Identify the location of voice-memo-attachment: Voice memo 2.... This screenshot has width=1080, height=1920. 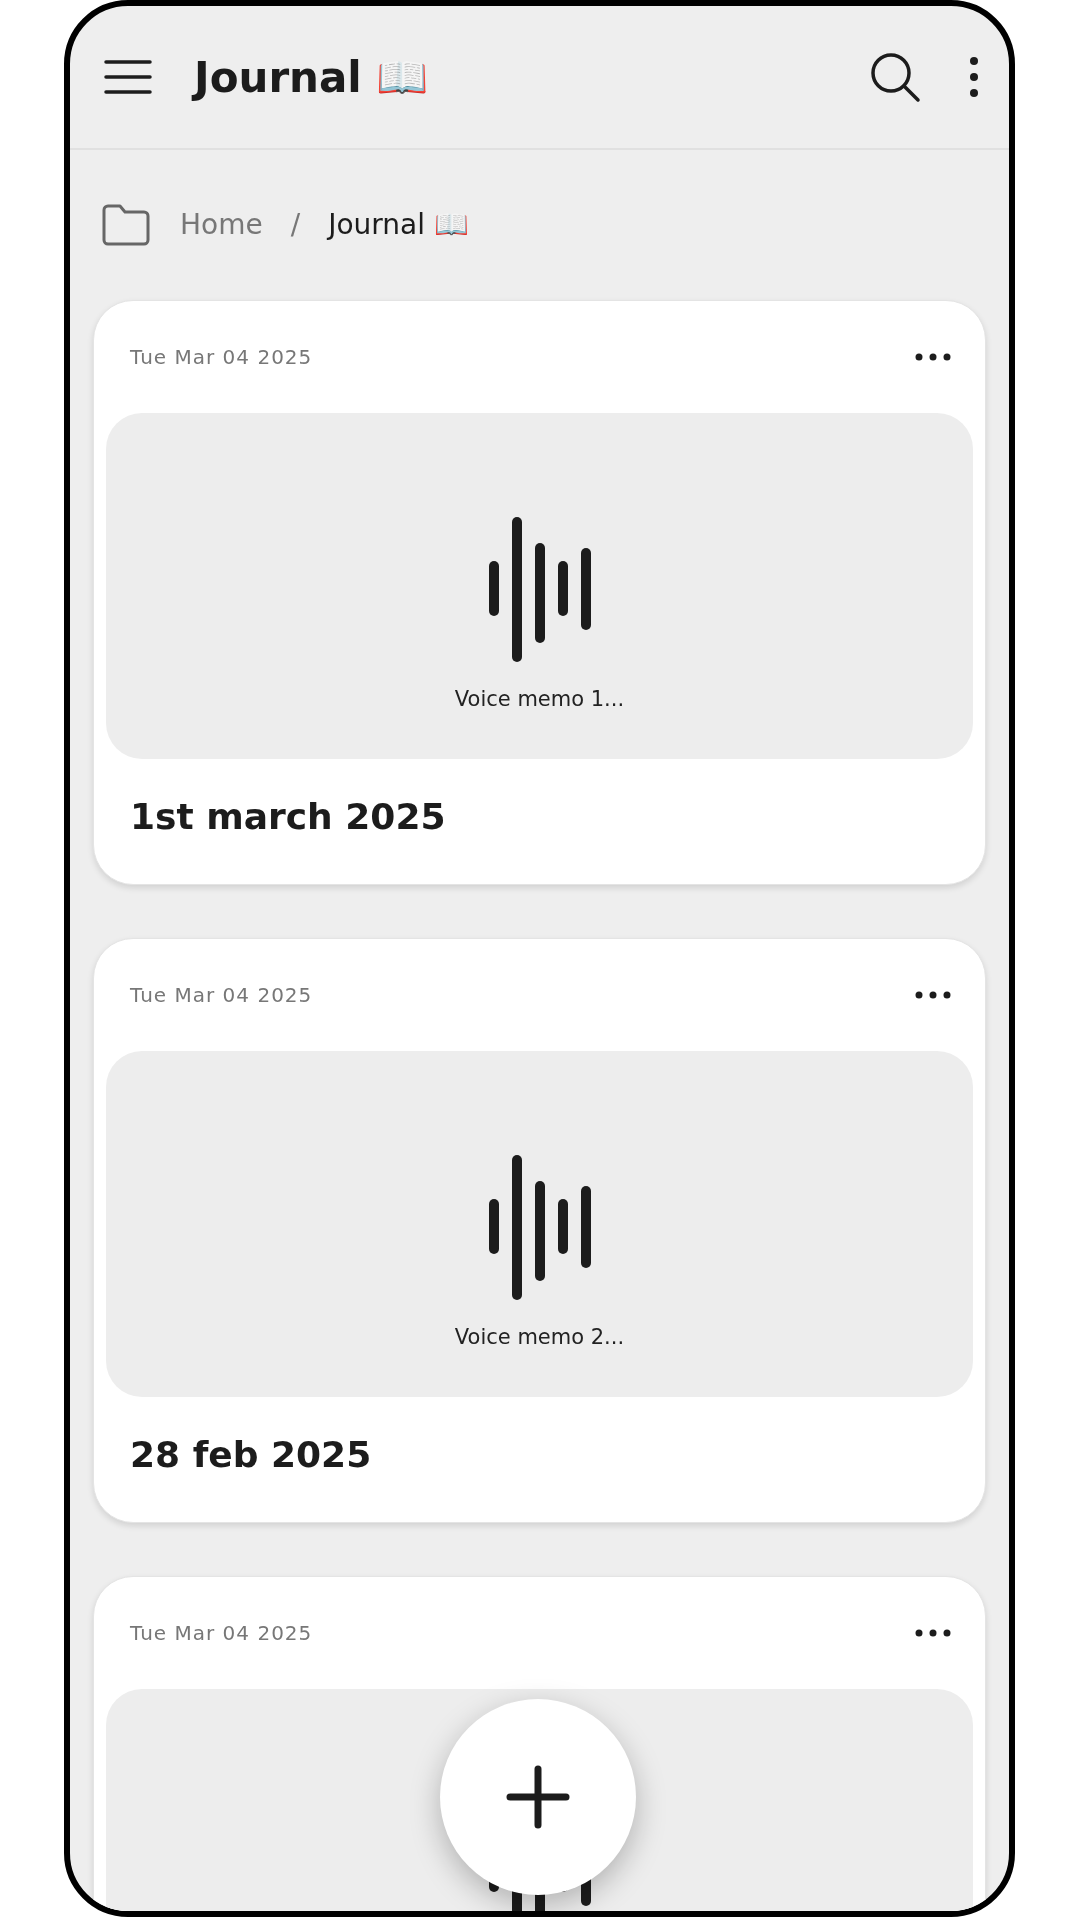
(539, 1224).